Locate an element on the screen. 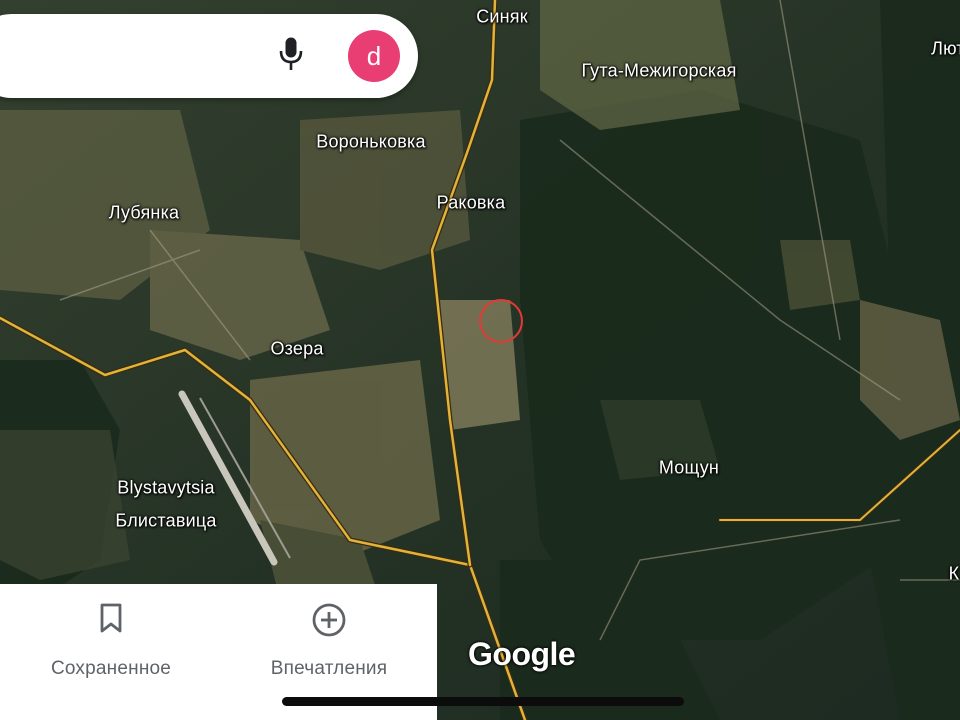 The image size is (960, 720). tab-contribute-label: Впечатления is located at coordinates (329, 668).